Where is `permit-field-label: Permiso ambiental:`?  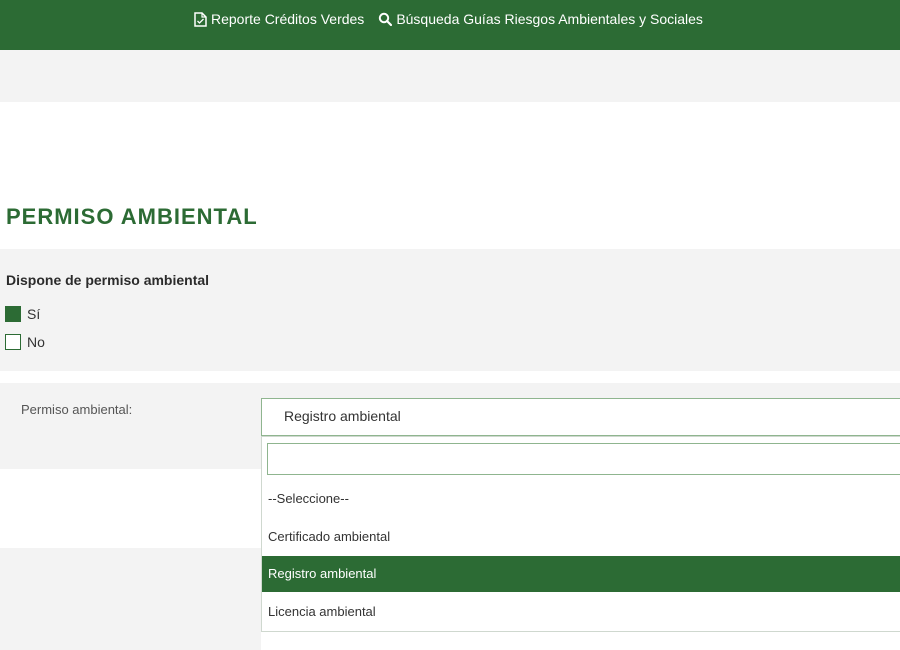
permit-field-label: Permiso ambiental: is located at coordinates (77, 409).